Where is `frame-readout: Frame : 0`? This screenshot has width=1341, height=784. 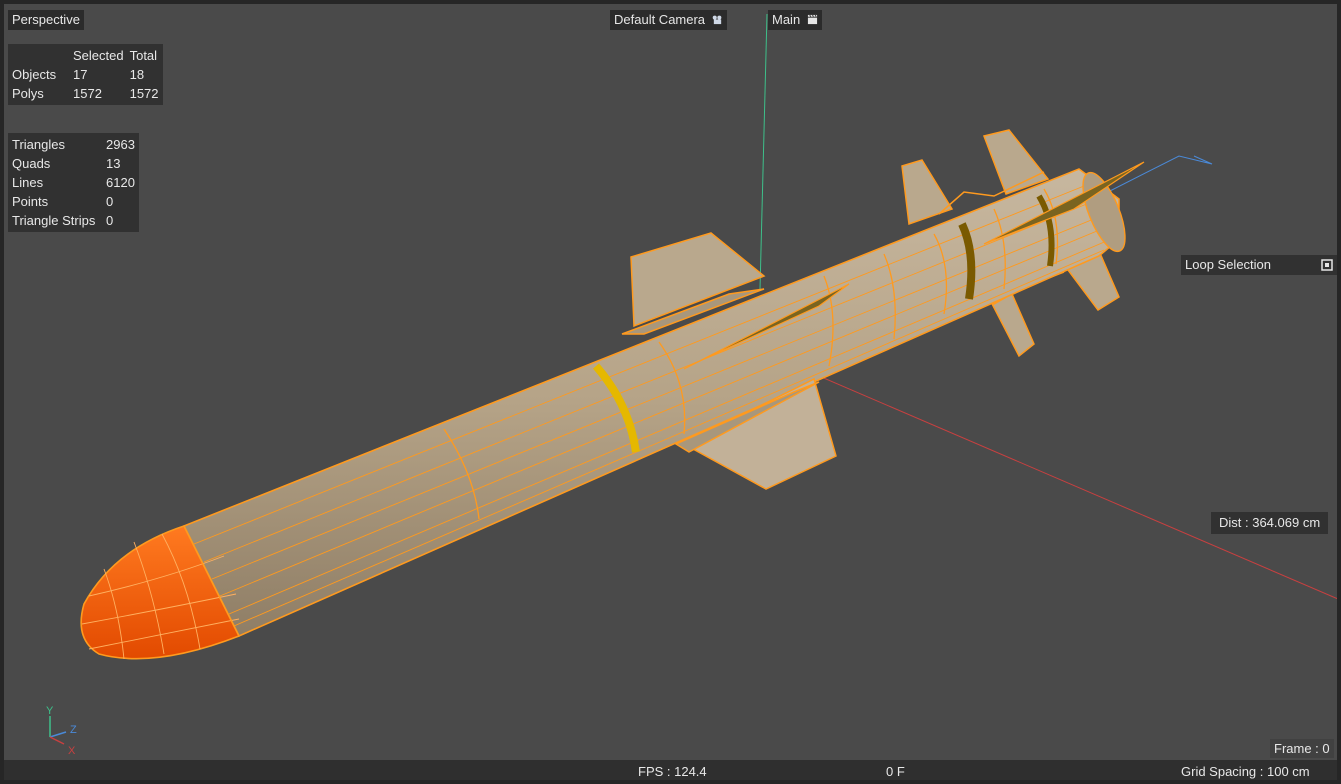 frame-readout: Frame : 0 is located at coordinates (1302, 748).